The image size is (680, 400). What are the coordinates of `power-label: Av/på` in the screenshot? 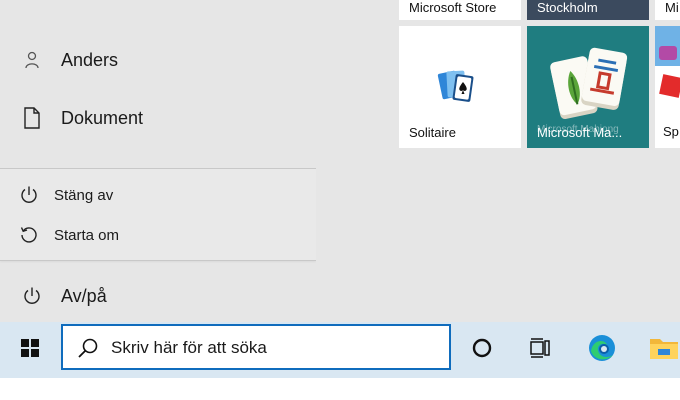 It's located at (84, 295).